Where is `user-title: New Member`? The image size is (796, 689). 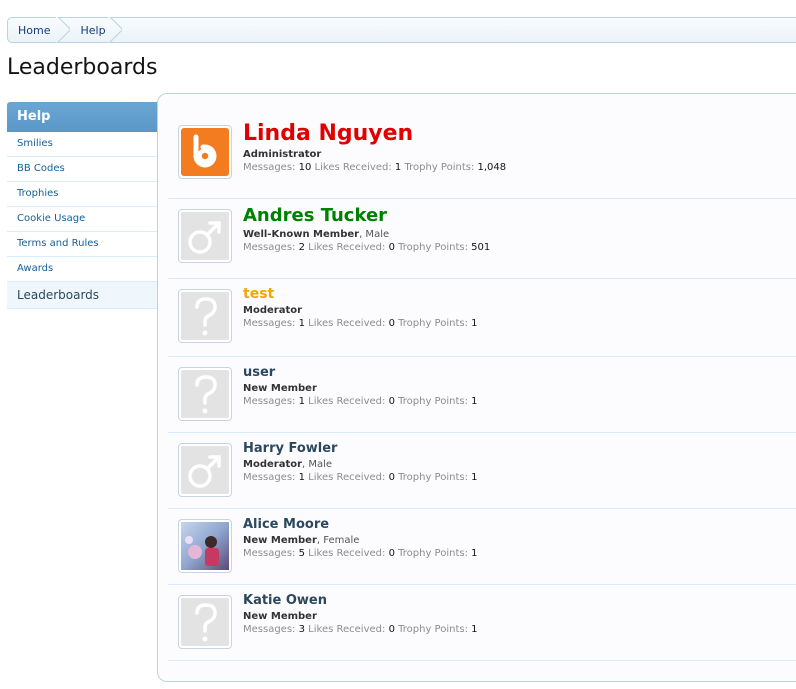
user-title: New Member is located at coordinates (280, 388).